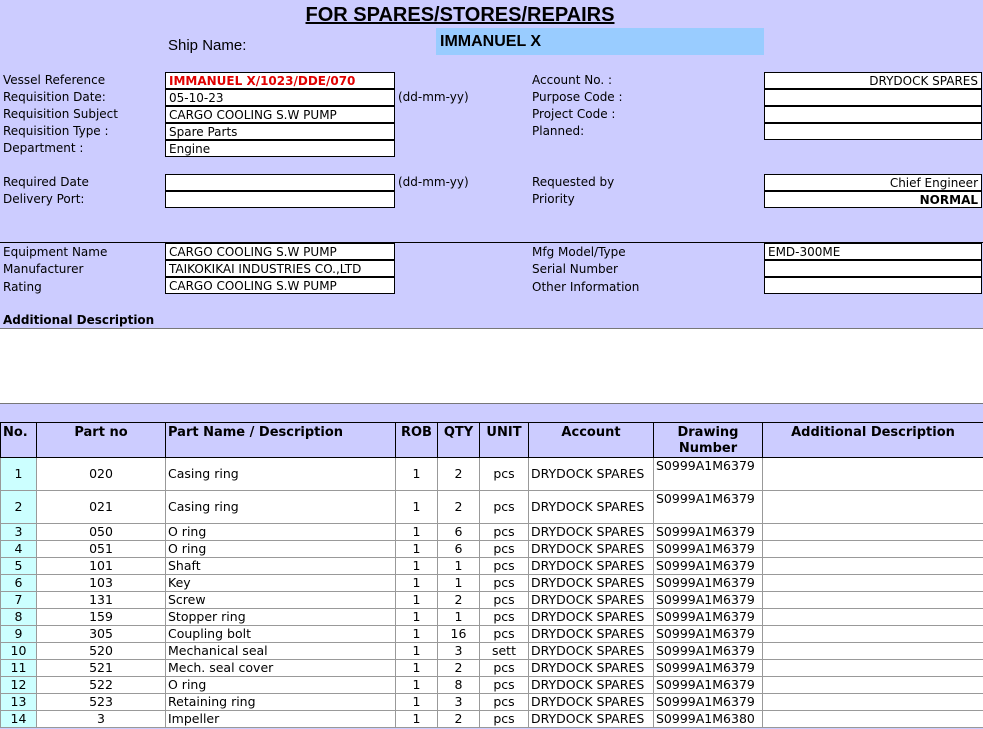  I want to click on row-part-no: 523, so click(101, 702).